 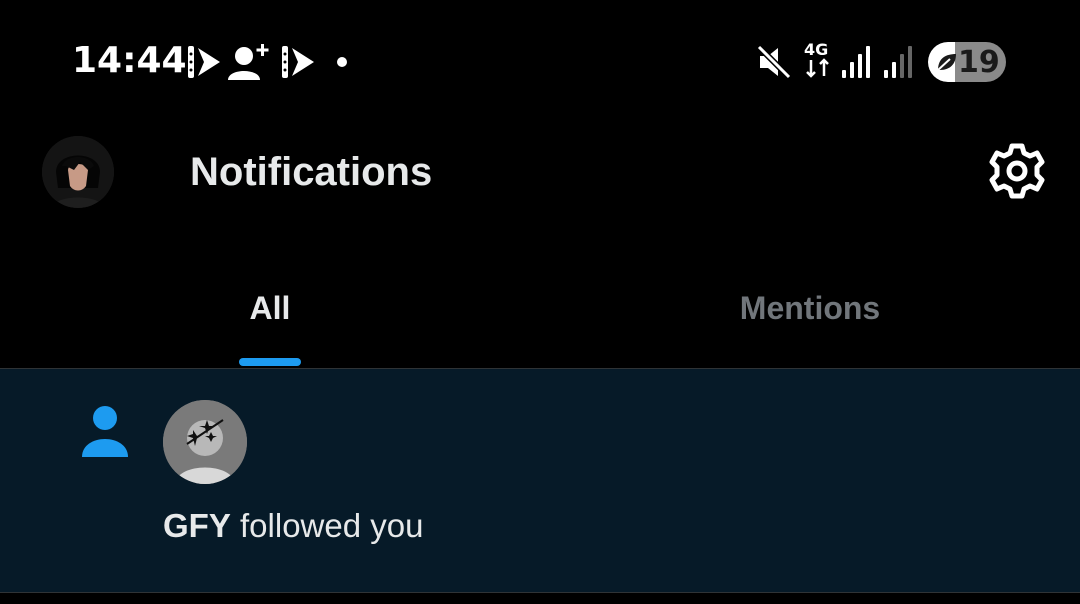 I want to click on battery-icon: 19, so click(x=967, y=62).